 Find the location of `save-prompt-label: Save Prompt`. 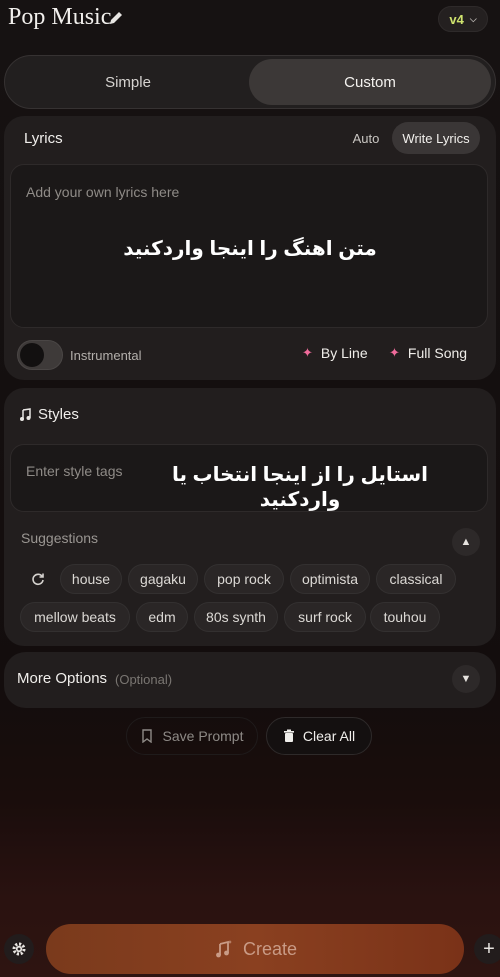

save-prompt-label: Save Prompt is located at coordinates (203, 736).